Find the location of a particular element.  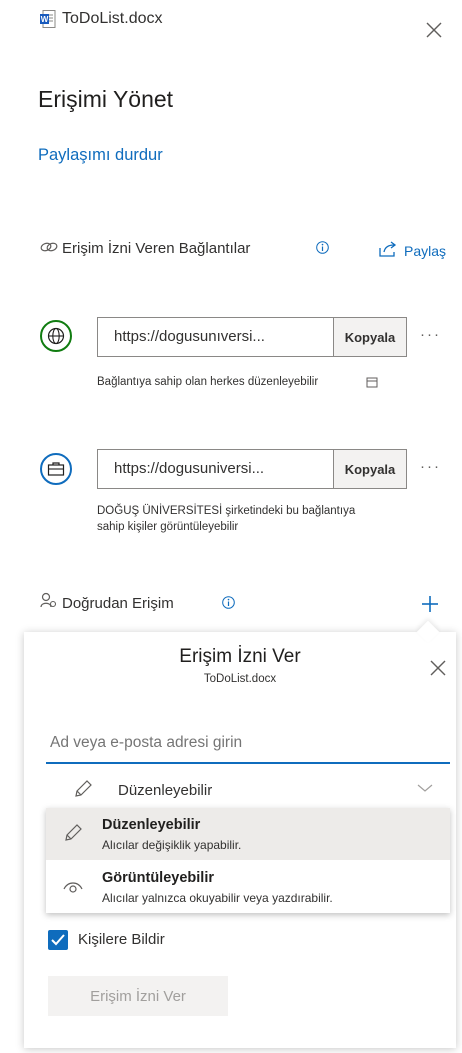

svg-text: W is located at coordinates (45, 19).